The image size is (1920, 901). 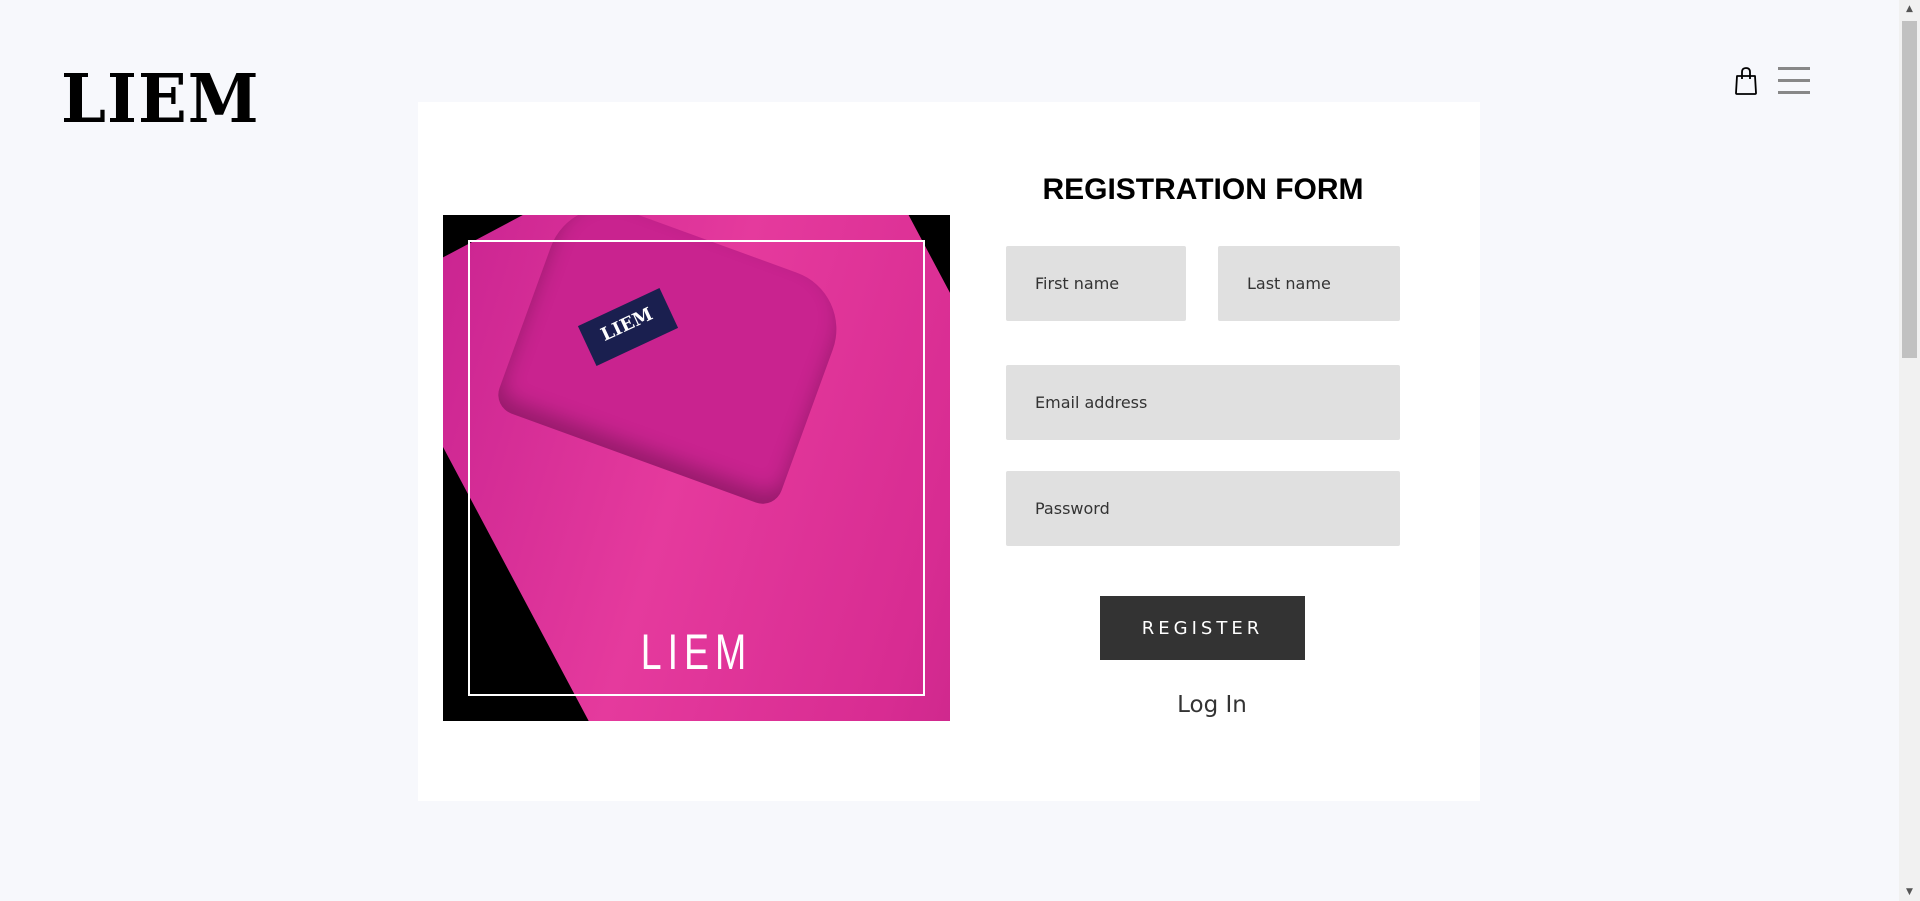 I want to click on shopping-bag-icon, so click(x=1746, y=81).